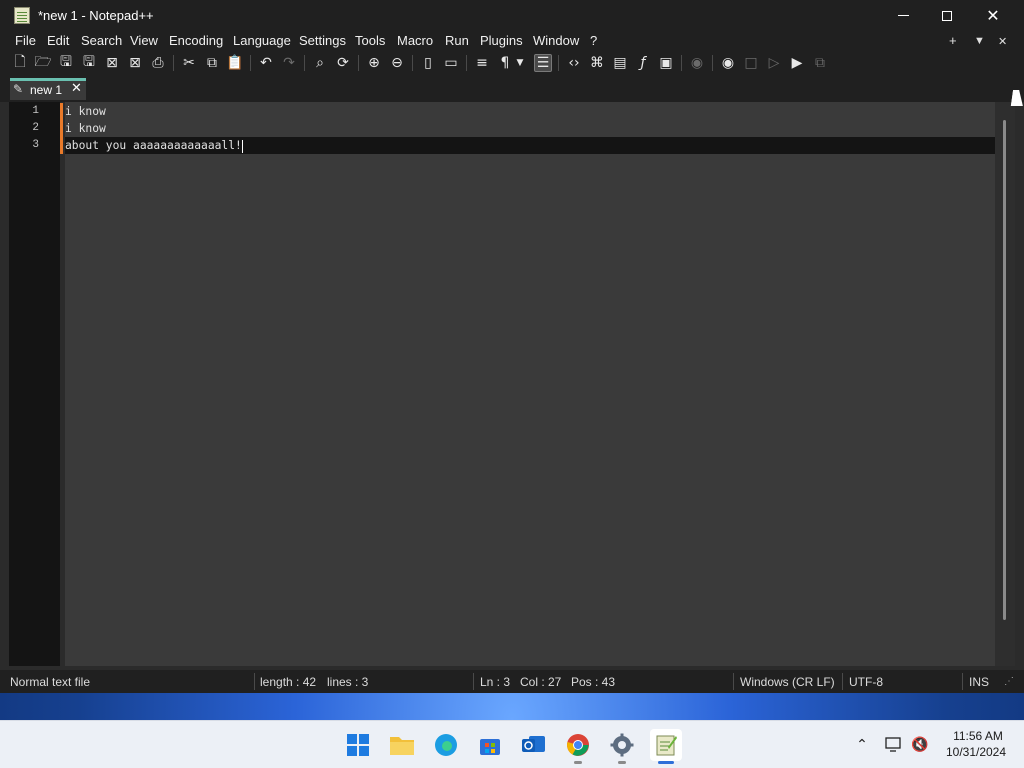  What do you see at coordinates (512, 88) in the screenshot?
I see `tab-bar: ✎ new 1 ✕` at bounding box center [512, 88].